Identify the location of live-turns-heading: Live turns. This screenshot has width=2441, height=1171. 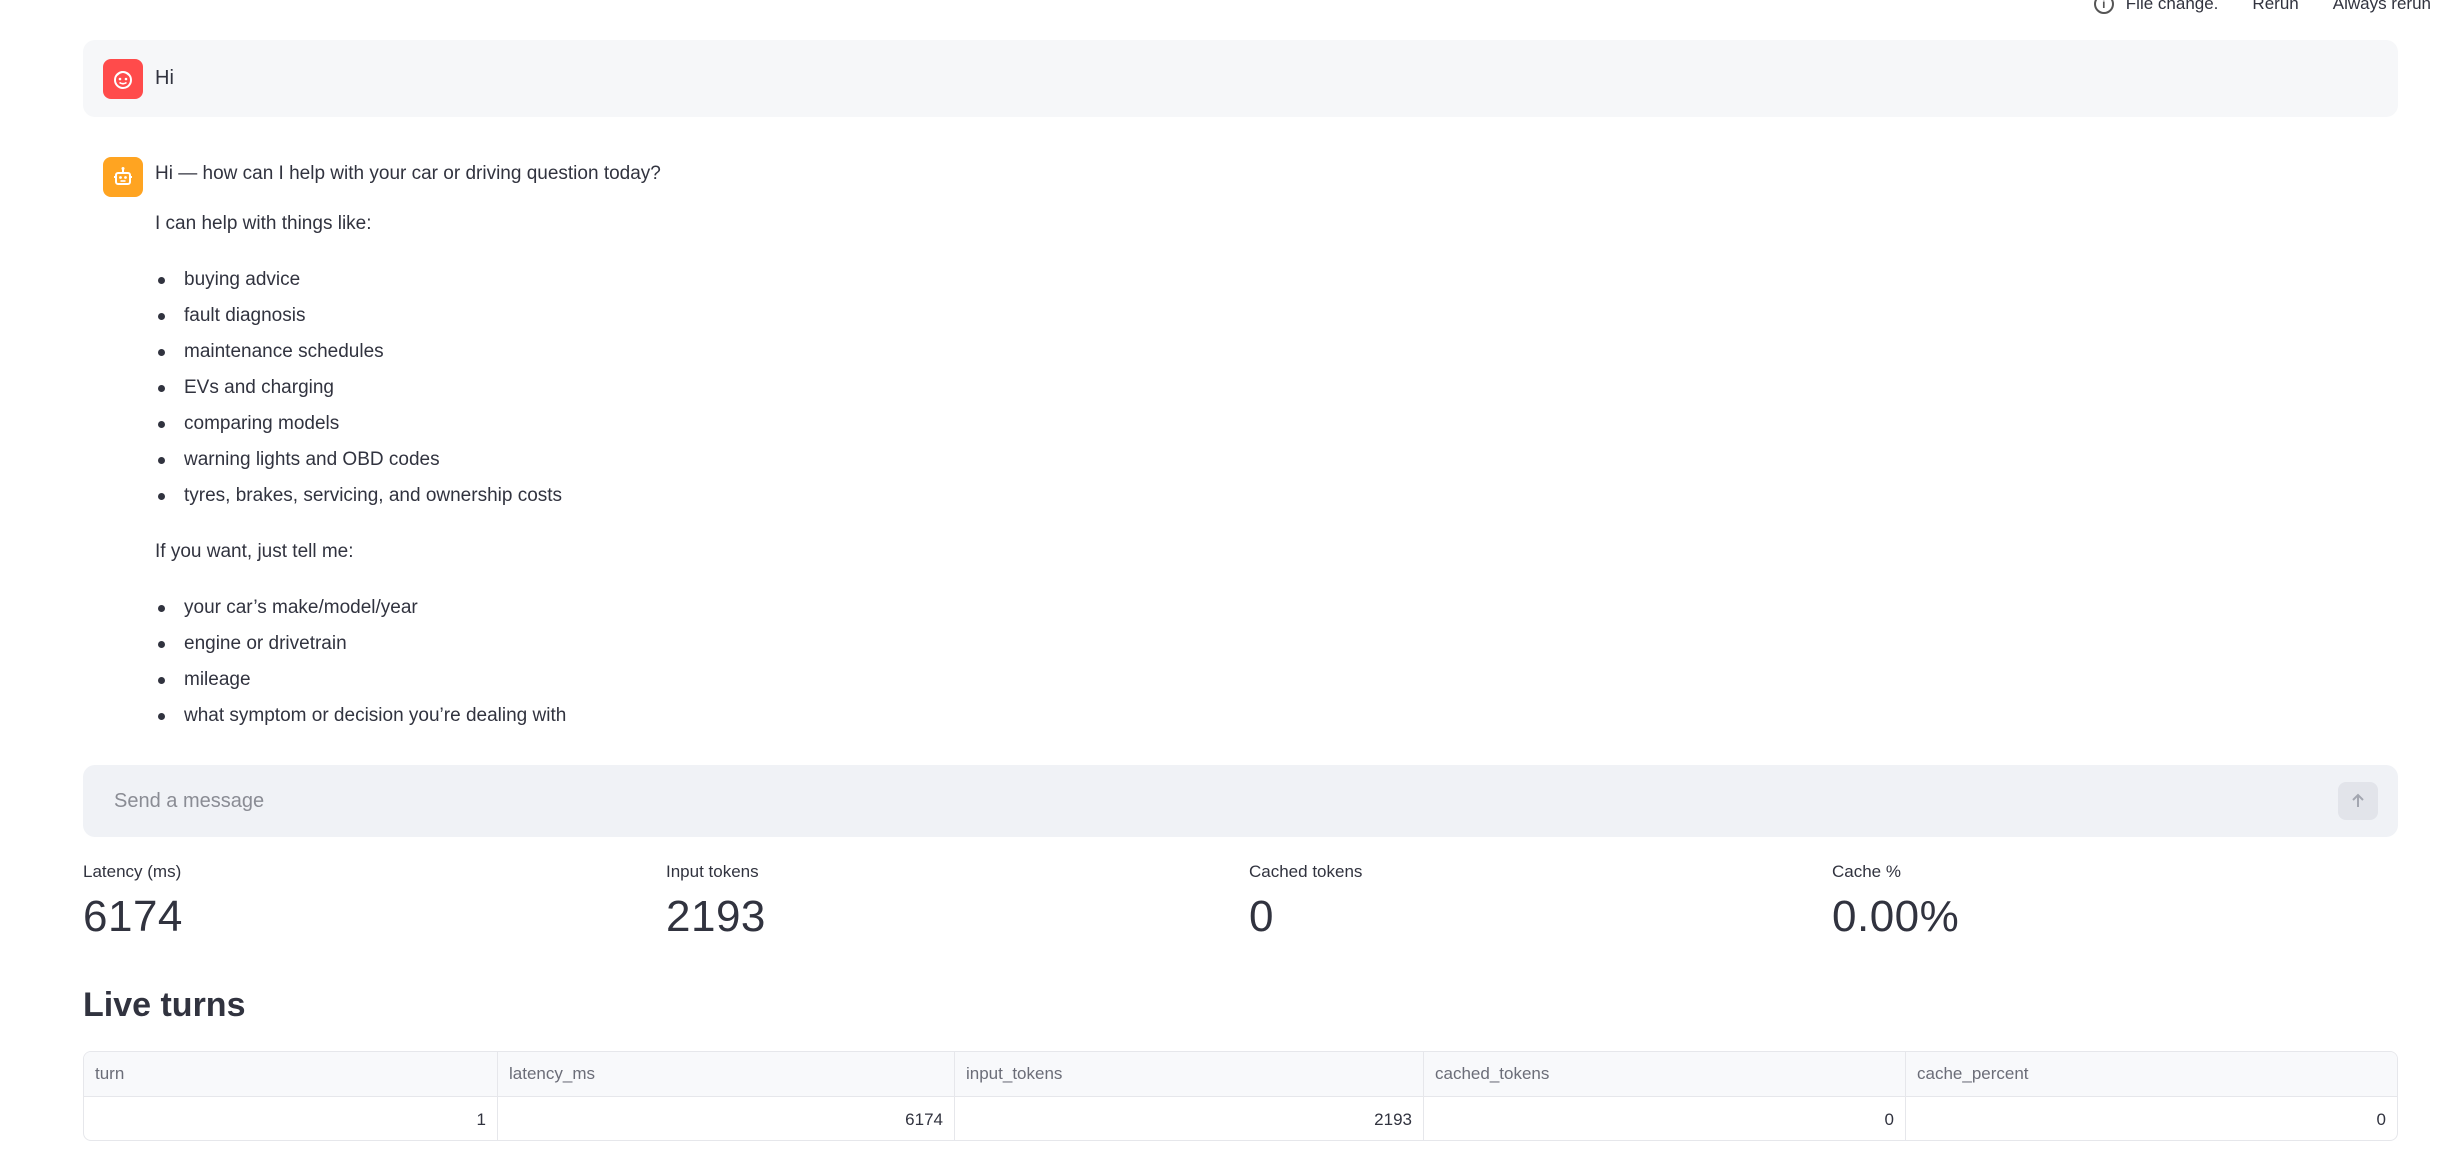
(164, 1005).